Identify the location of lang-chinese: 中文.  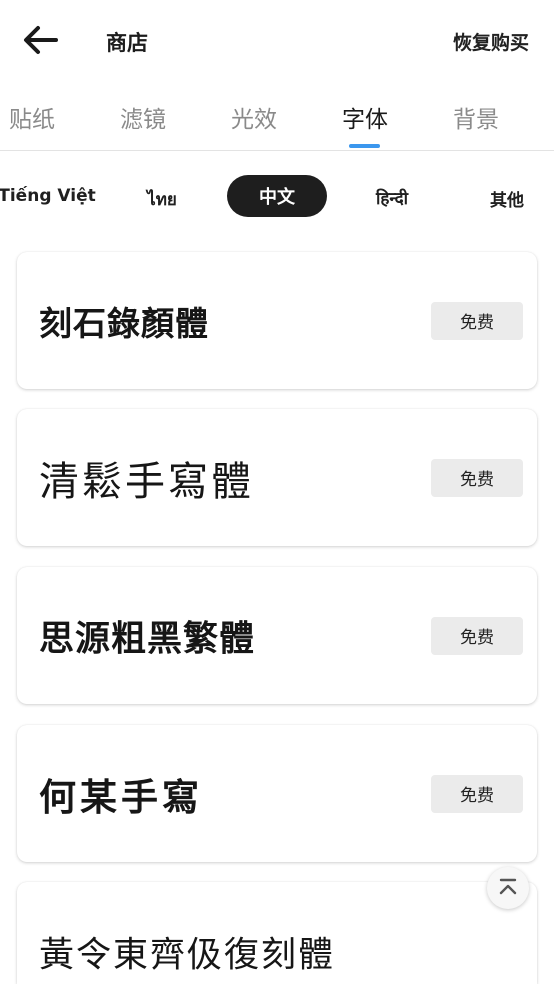
(277, 196).